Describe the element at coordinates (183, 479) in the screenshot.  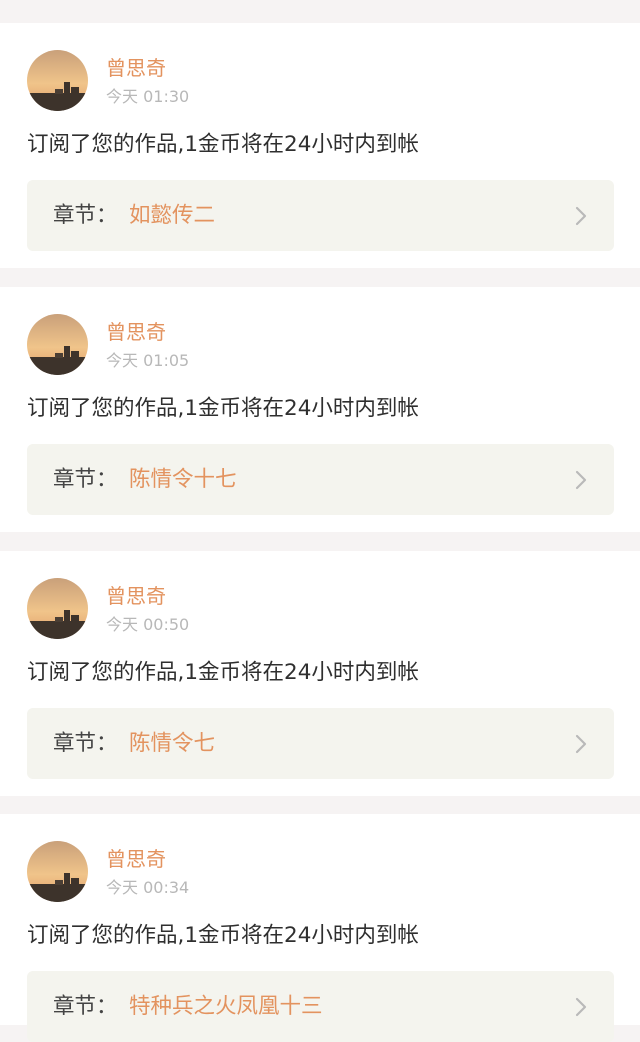
I see `chapter-title: 陈情令十七` at that location.